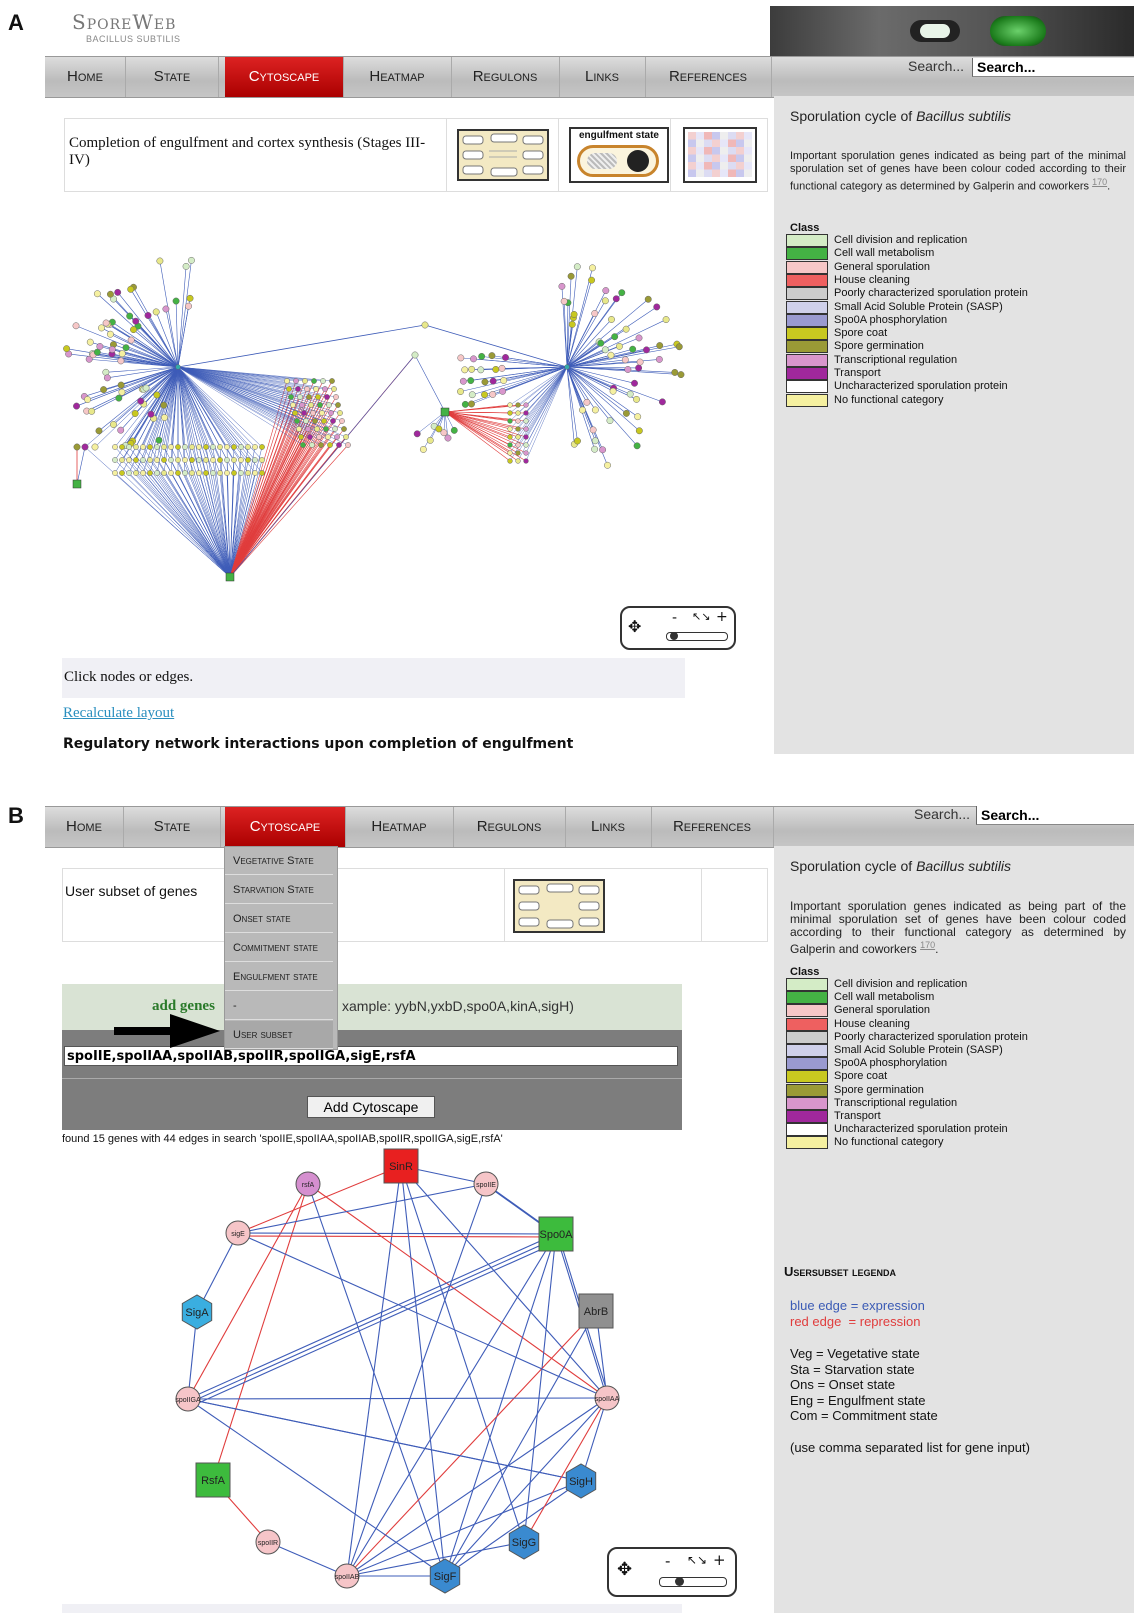 The height and width of the screenshot is (1613, 1134). Describe the element at coordinates (672, 1572) in the screenshot. I see `zoom-control-b: ✥ - ↖↘ +` at that location.